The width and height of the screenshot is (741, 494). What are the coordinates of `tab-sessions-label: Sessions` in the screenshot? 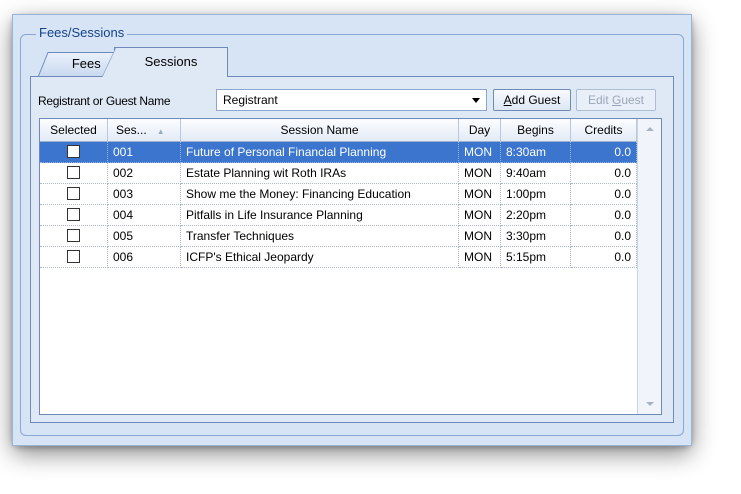 It's located at (171, 61).